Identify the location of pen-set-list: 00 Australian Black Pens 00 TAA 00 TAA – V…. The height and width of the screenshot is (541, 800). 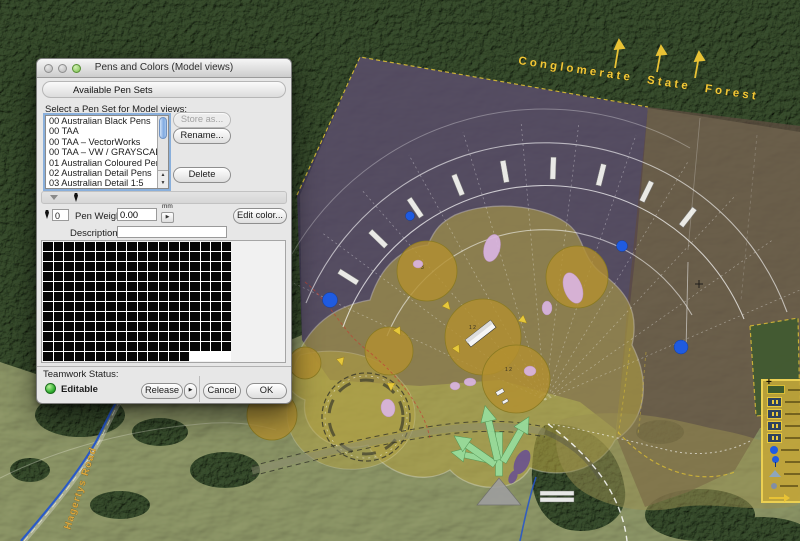
(101, 152).